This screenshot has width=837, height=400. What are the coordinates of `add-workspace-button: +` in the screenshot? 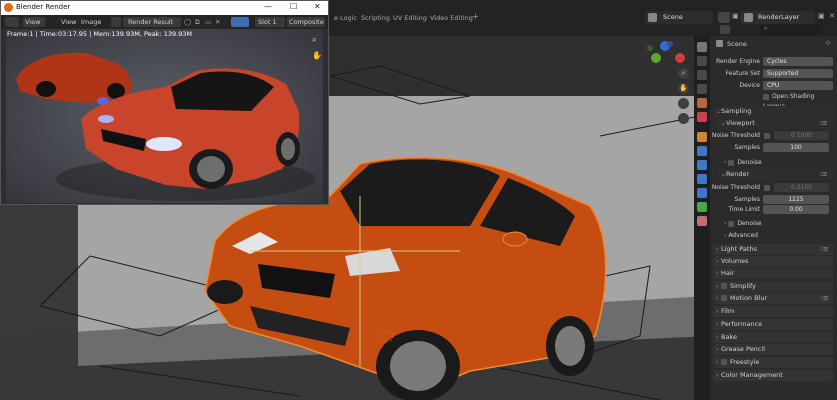 It's located at (475, 16).